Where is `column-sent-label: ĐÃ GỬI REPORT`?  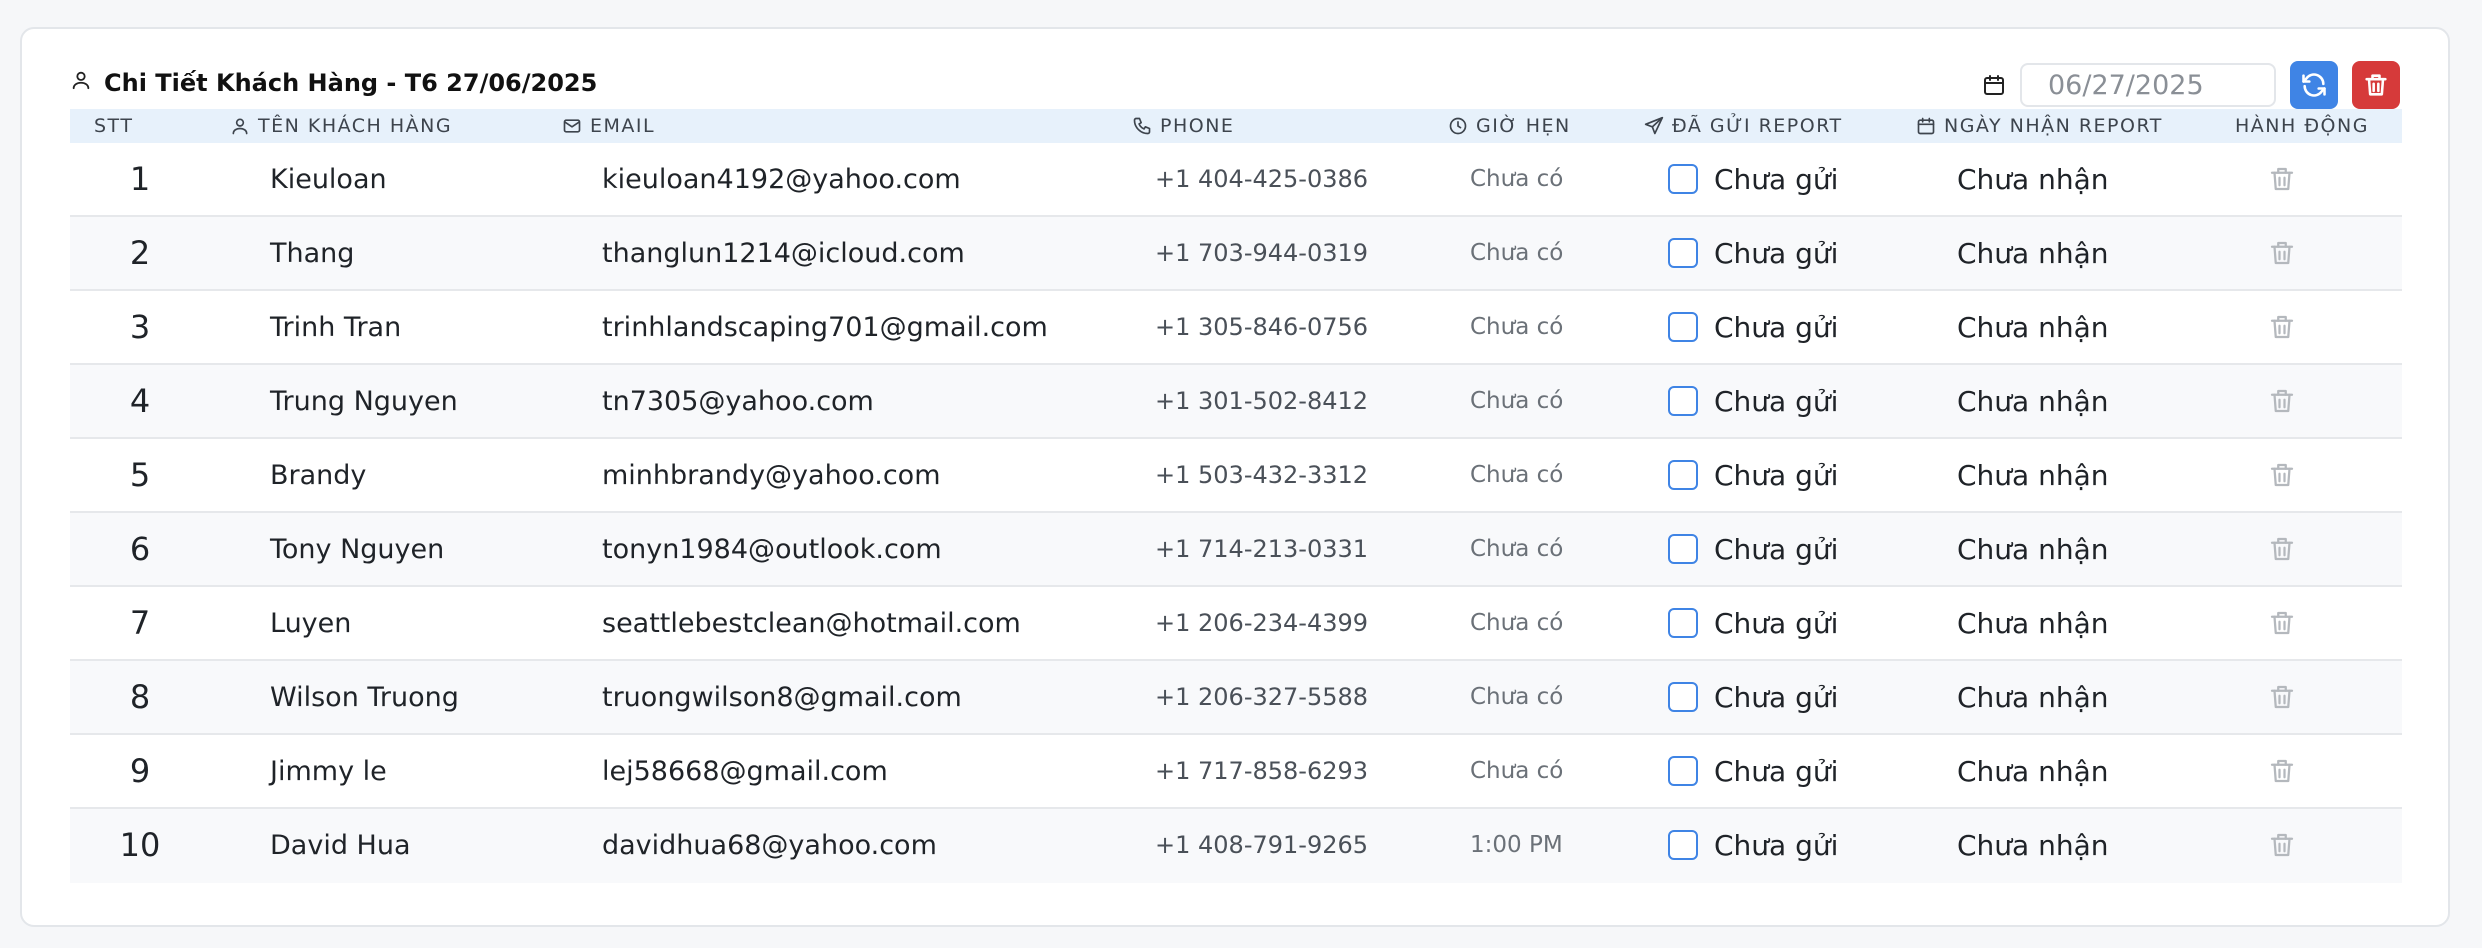 column-sent-label: ĐÃ GỬI REPORT is located at coordinates (1757, 126).